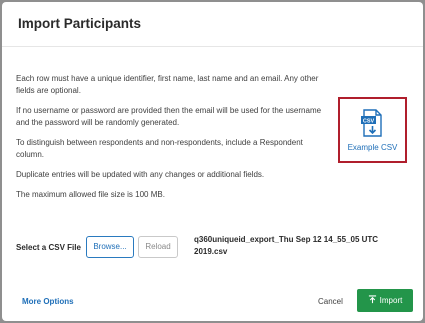  I want to click on csv-file-download-icon: CSV, so click(371, 123).